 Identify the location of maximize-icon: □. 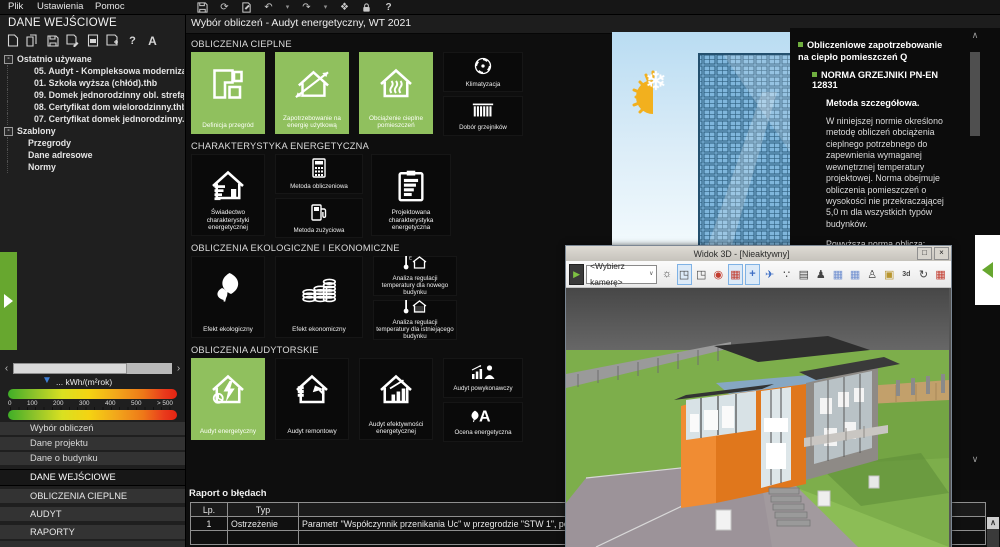
(924, 253).